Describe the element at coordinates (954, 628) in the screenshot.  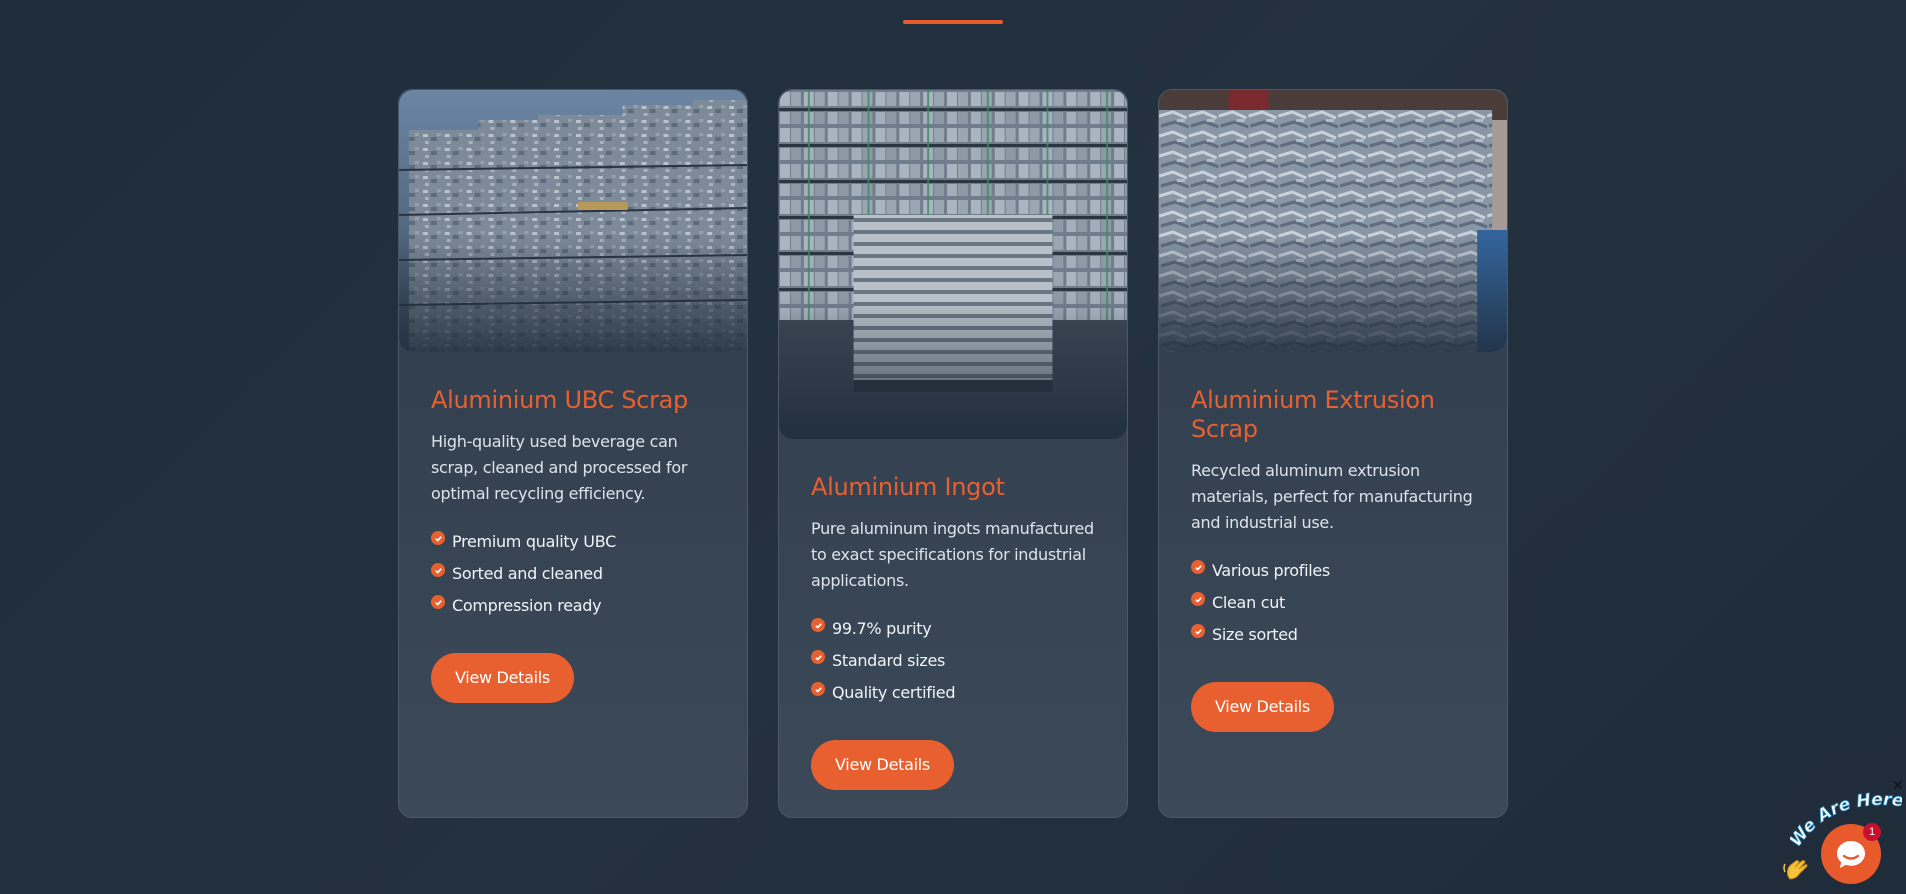
I see `feature-item: 99.7% purity` at that location.